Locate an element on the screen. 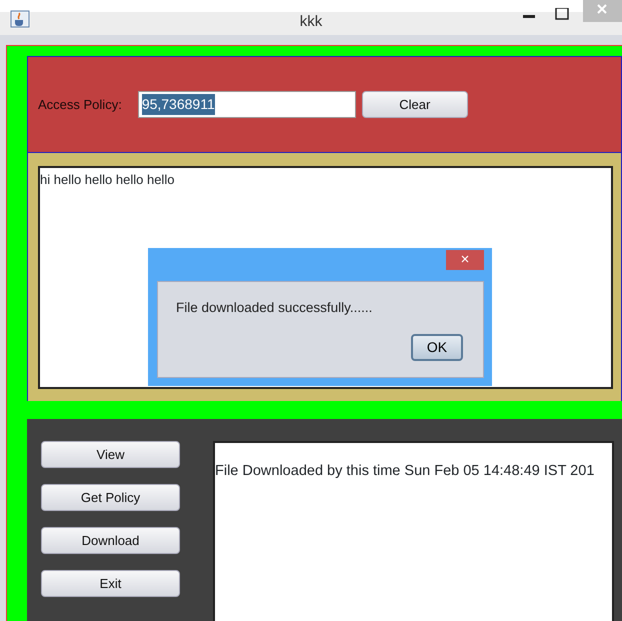 The width and height of the screenshot is (622, 621). side-button: Download is located at coordinates (110, 540).